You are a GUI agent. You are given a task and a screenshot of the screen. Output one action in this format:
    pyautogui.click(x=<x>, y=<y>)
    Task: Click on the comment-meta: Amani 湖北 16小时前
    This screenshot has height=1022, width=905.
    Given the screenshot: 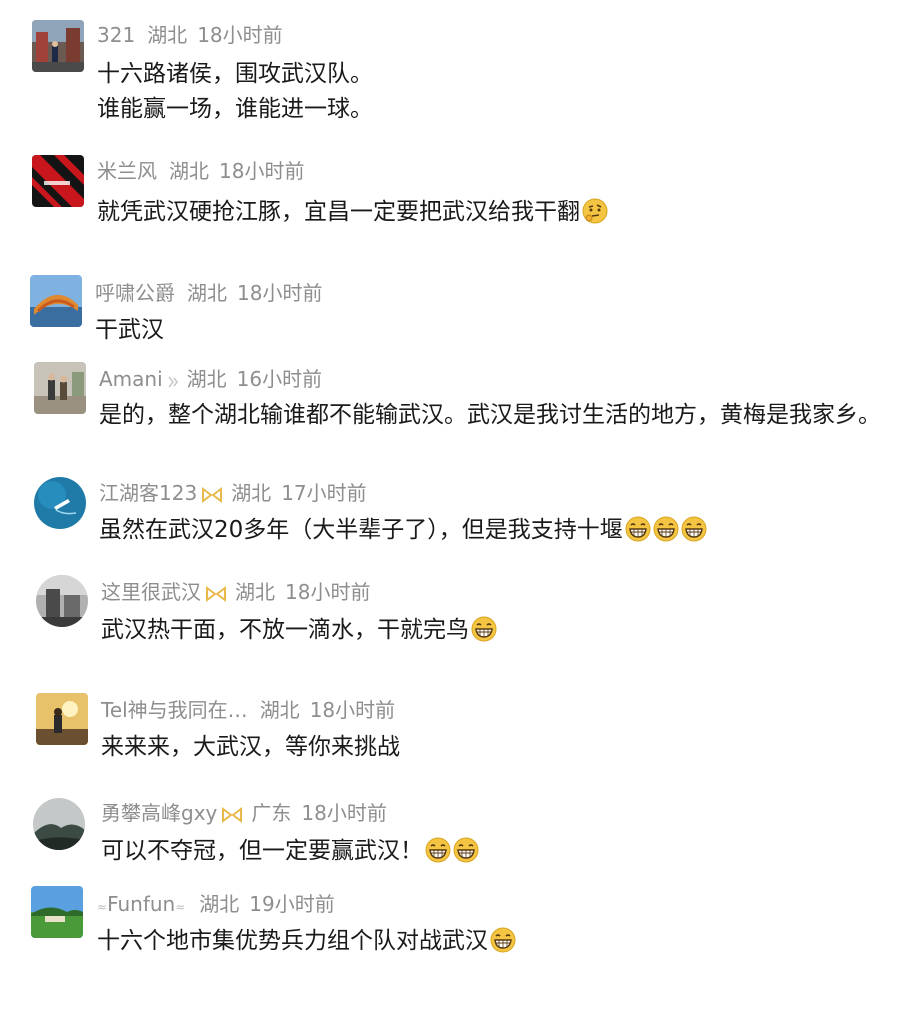 What is the action you would take?
    pyautogui.click(x=210, y=380)
    